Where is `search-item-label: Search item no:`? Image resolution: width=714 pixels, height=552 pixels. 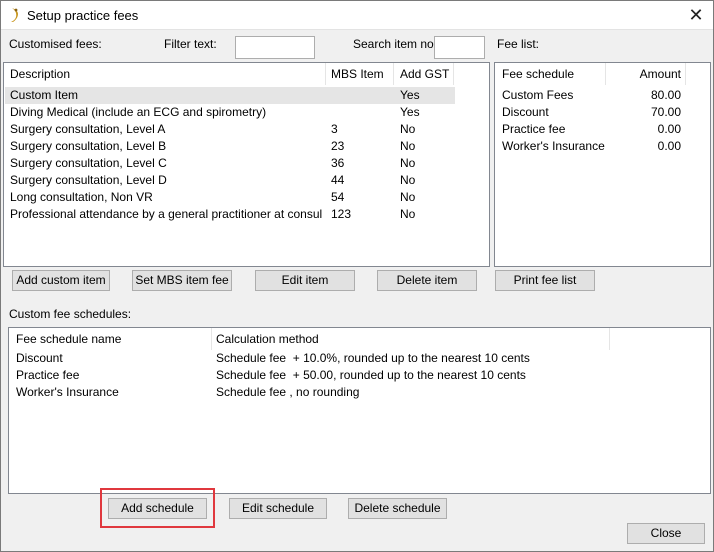 search-item-label: Search item no: is located at coordinates (395, 44).